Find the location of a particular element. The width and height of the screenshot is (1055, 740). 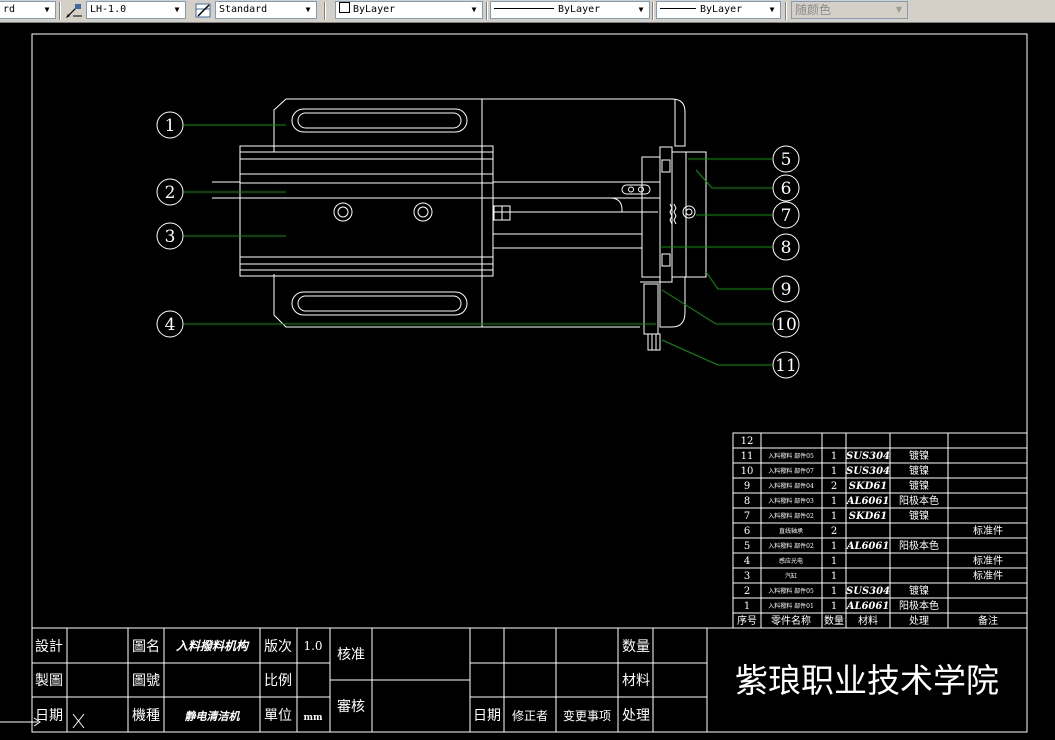

bom-cell-no: 8 is located at coordinates (747, 501).